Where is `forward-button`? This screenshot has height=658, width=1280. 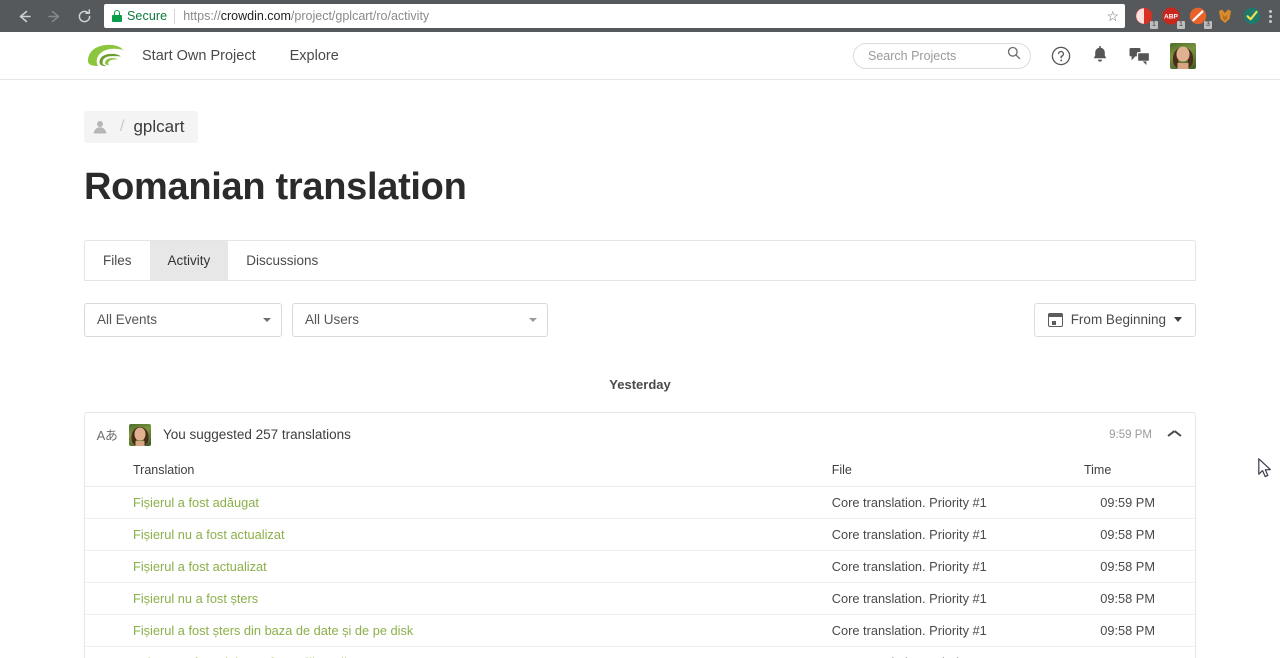 forward-button is located at coordinates (54, 16).